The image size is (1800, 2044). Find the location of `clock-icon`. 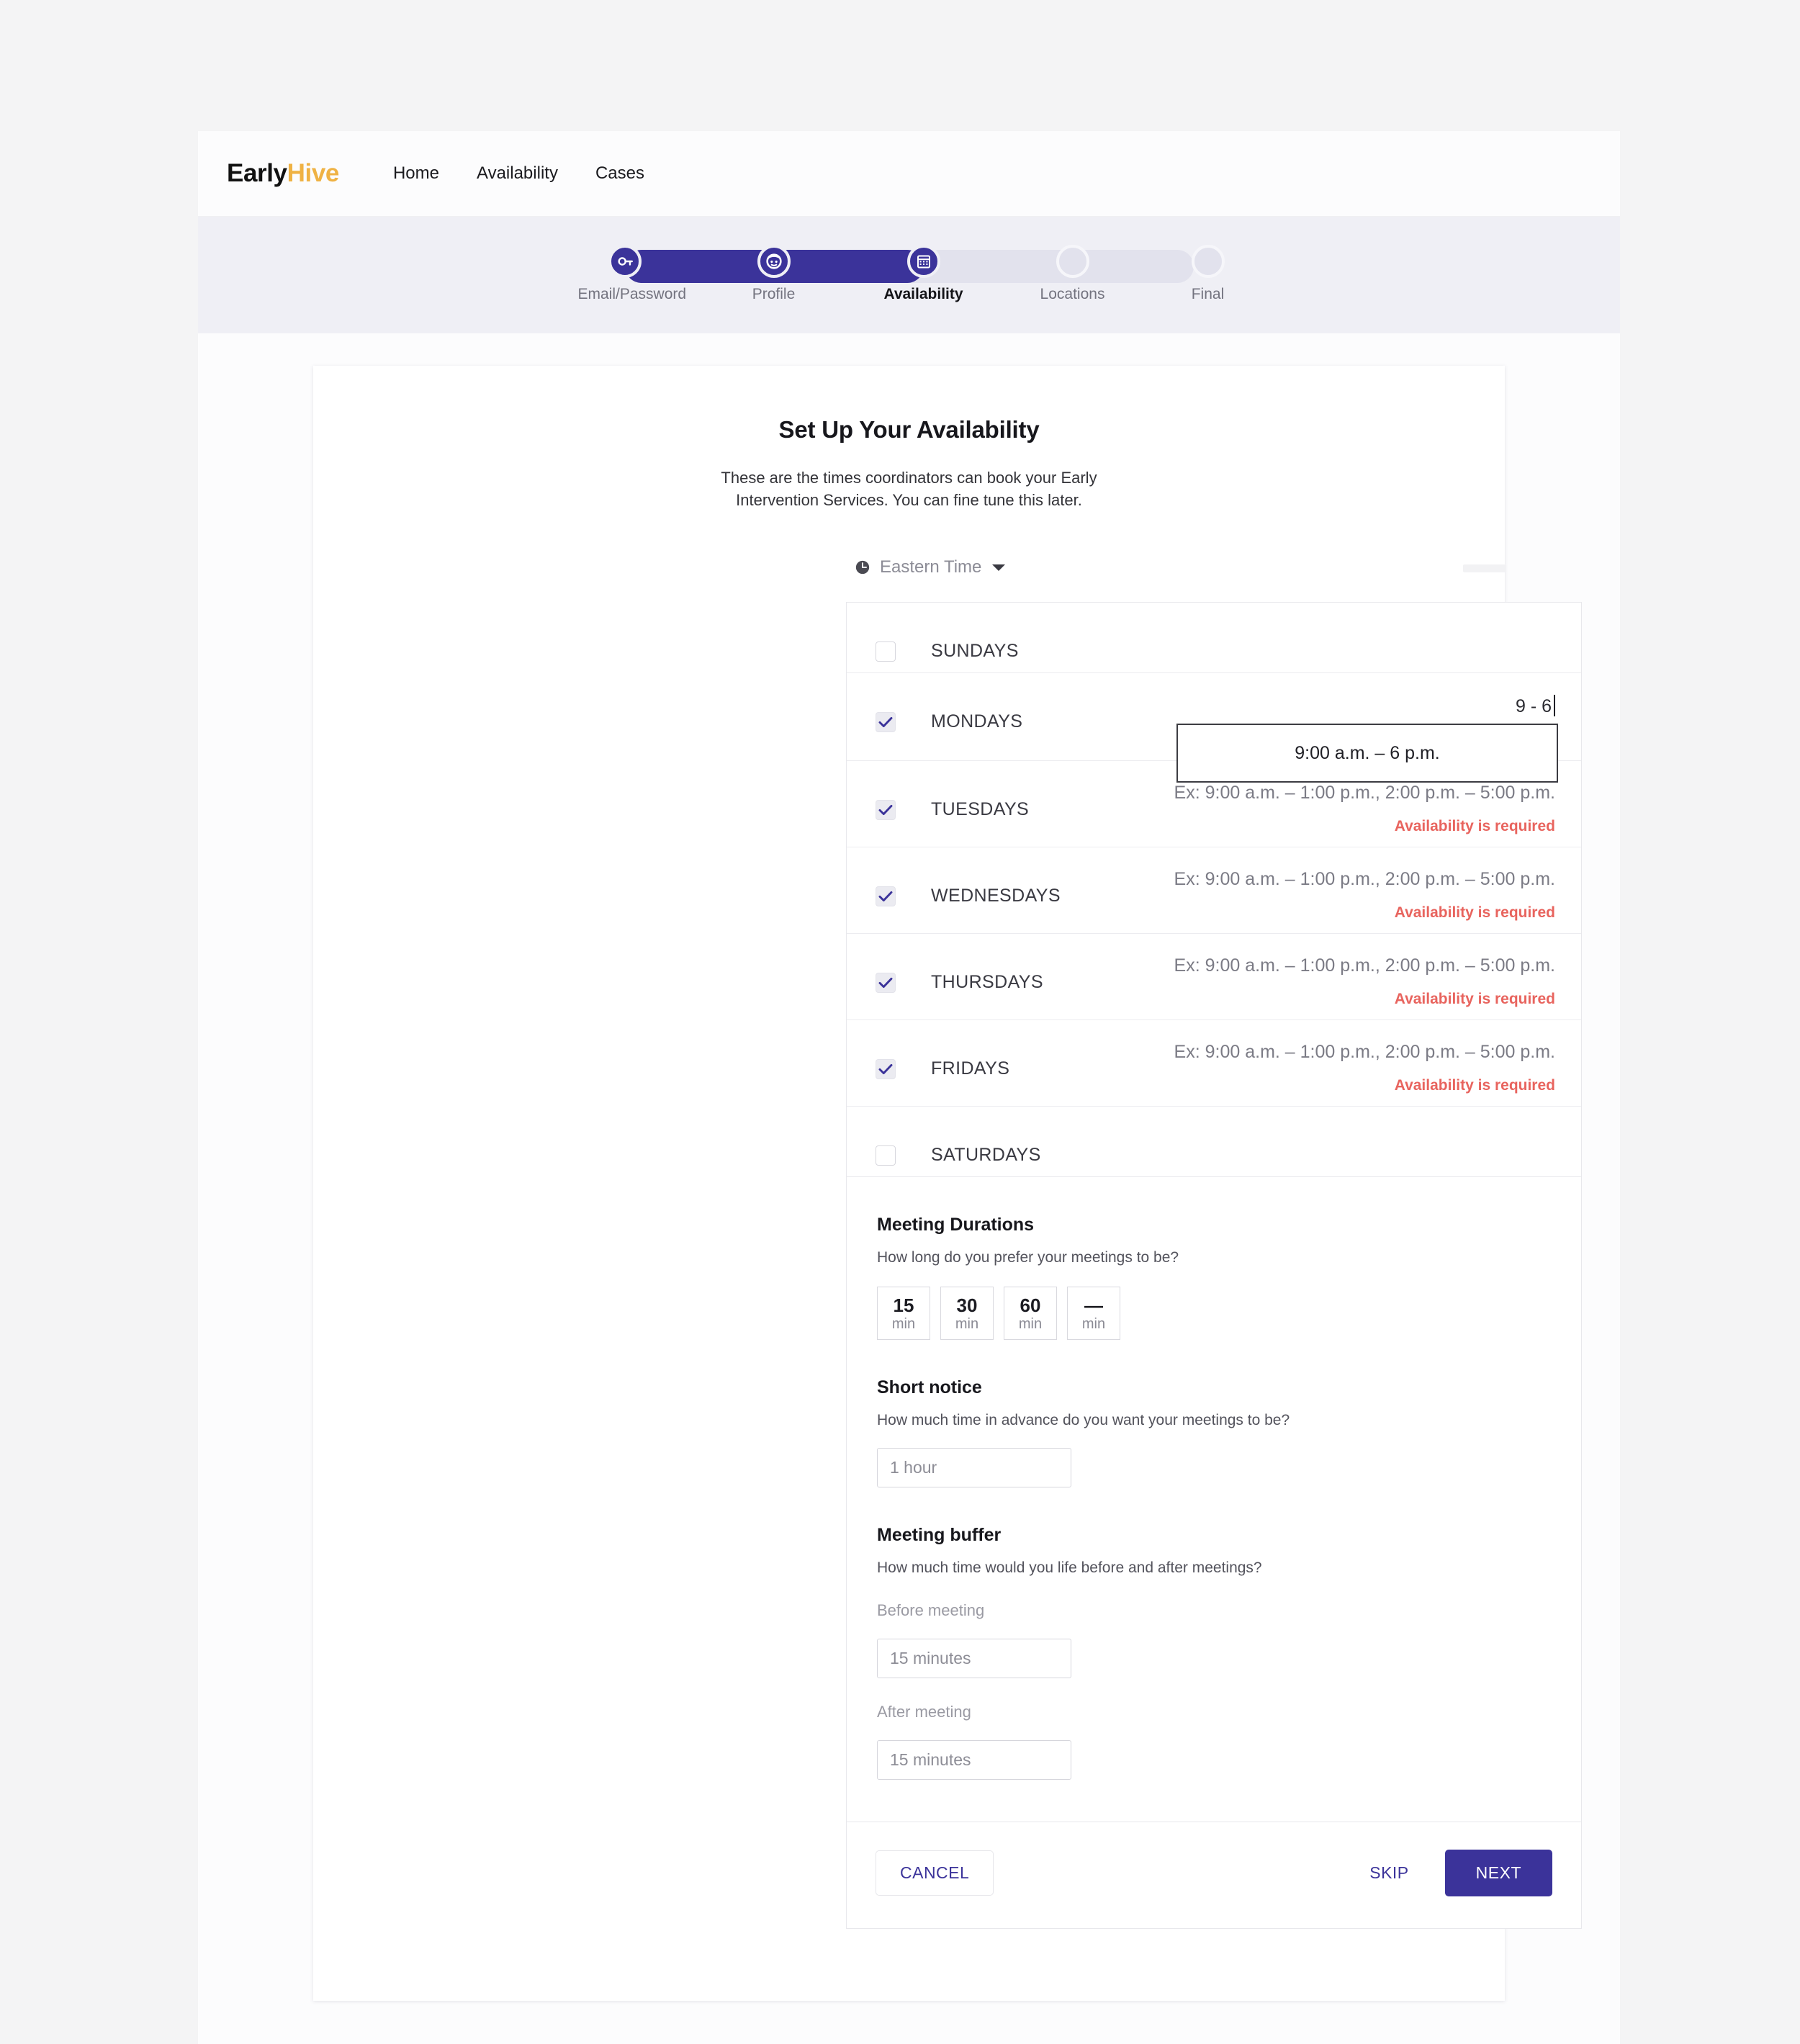

clock-icon is located at coordinates (862, 568).